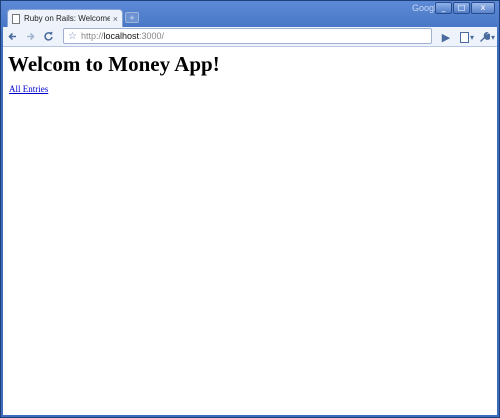  I want to click on page-menu-button: ▾, so click(467, 37).